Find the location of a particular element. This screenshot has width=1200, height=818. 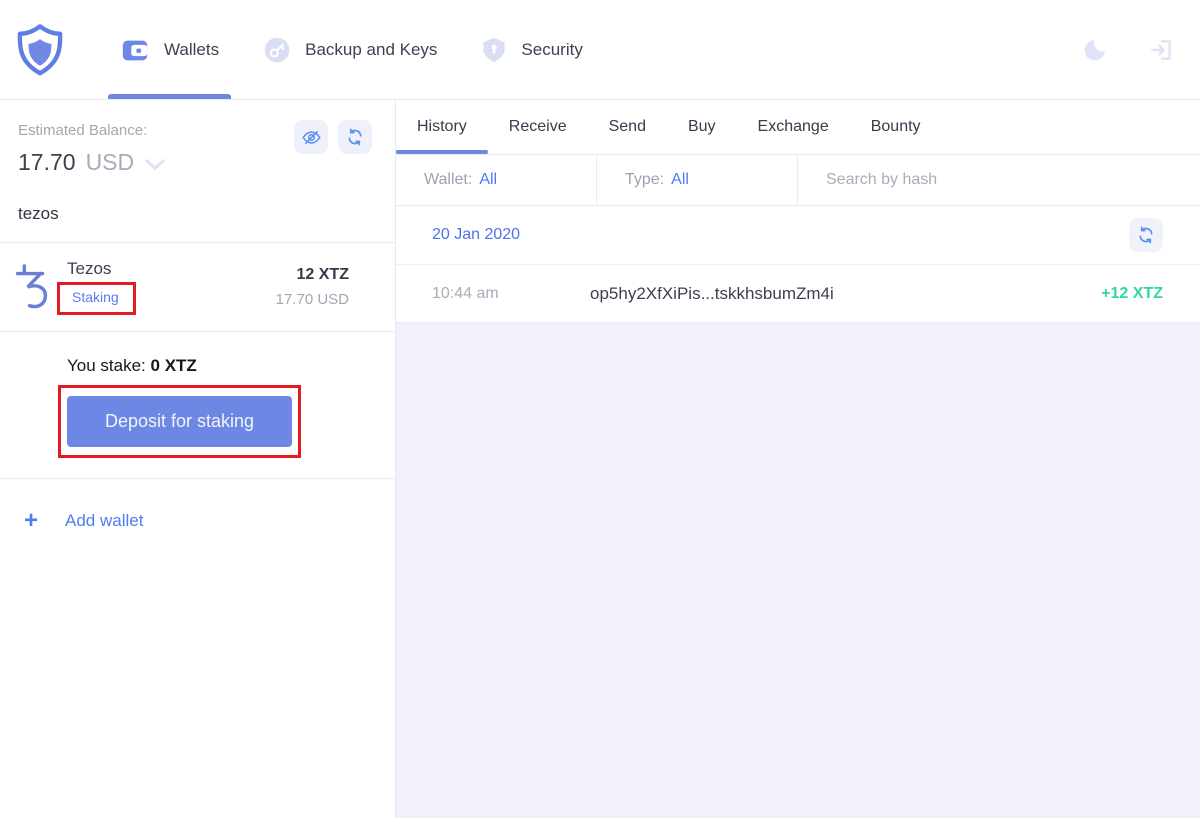

header-actions is located at coordinates (1128, 50).